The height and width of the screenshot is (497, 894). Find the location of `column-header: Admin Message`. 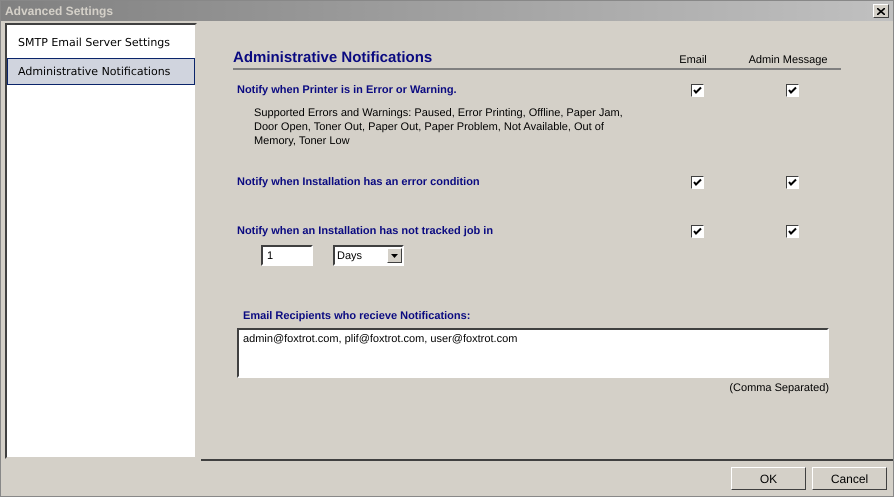

column-header: Admin Message is located at coordinates (788, 60).